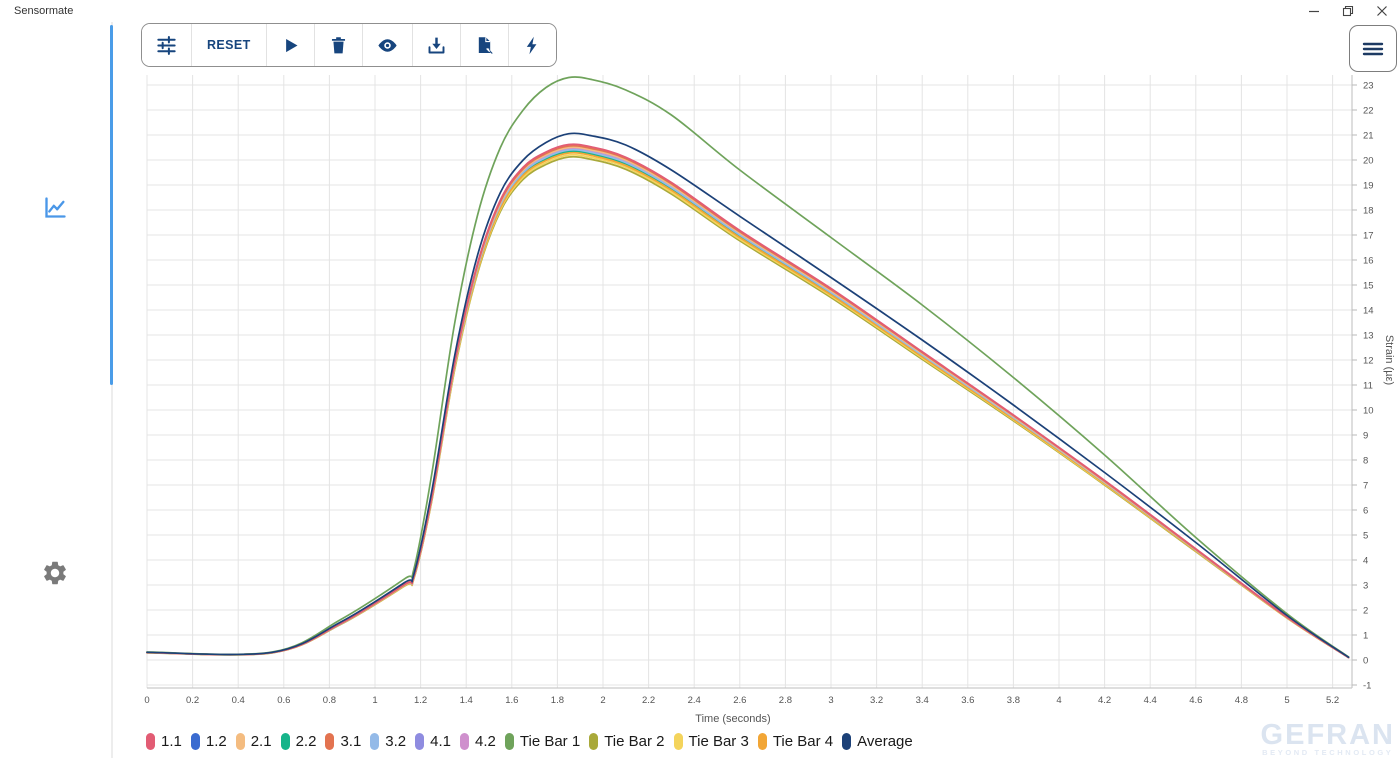 The image size is (1399, 758). What do you see at coordinates (1368, 311) in the screenshot?
I see `svg-text: 14` at bounding box center [1368, 311].